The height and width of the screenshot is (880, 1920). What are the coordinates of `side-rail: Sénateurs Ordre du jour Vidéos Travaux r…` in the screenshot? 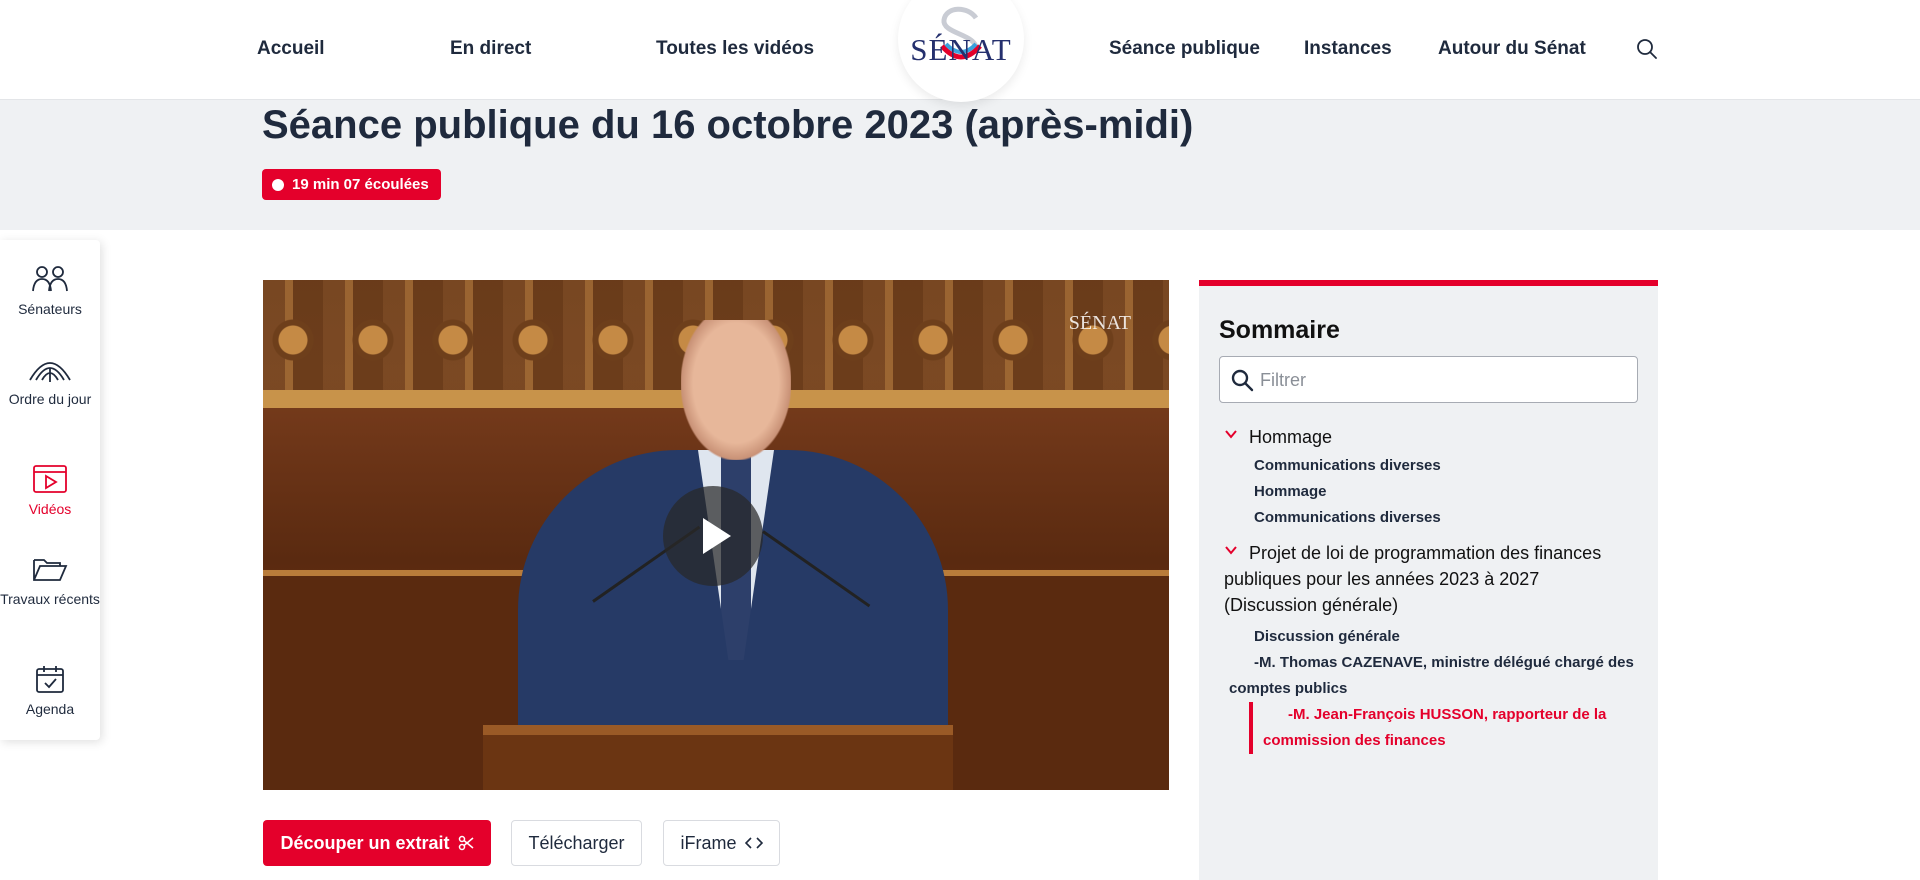 It's located at (50, 490).